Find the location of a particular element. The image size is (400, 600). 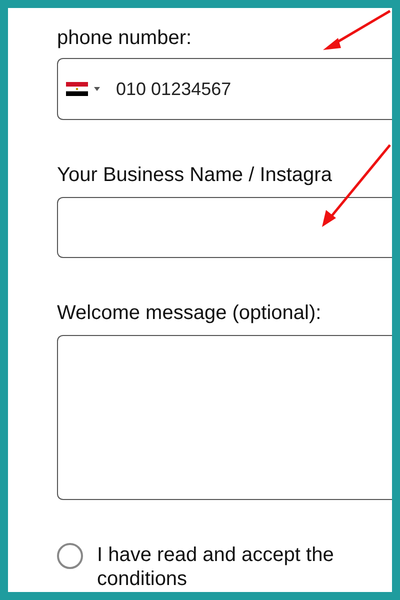

phone-field: 010 01234567 is located at coordinates (224, 89).